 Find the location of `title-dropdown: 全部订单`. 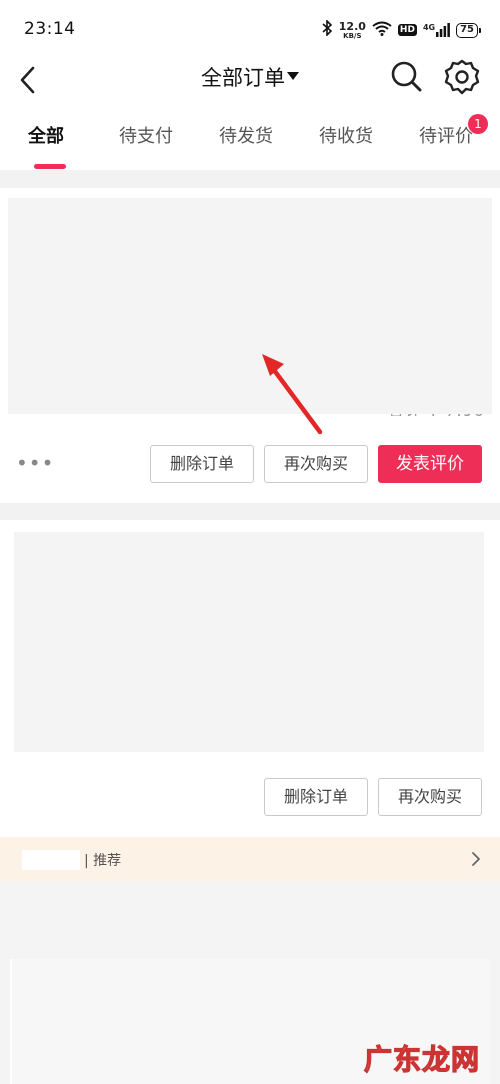

title-dropdown: 全部订单 is located at coordinates (250, 77).